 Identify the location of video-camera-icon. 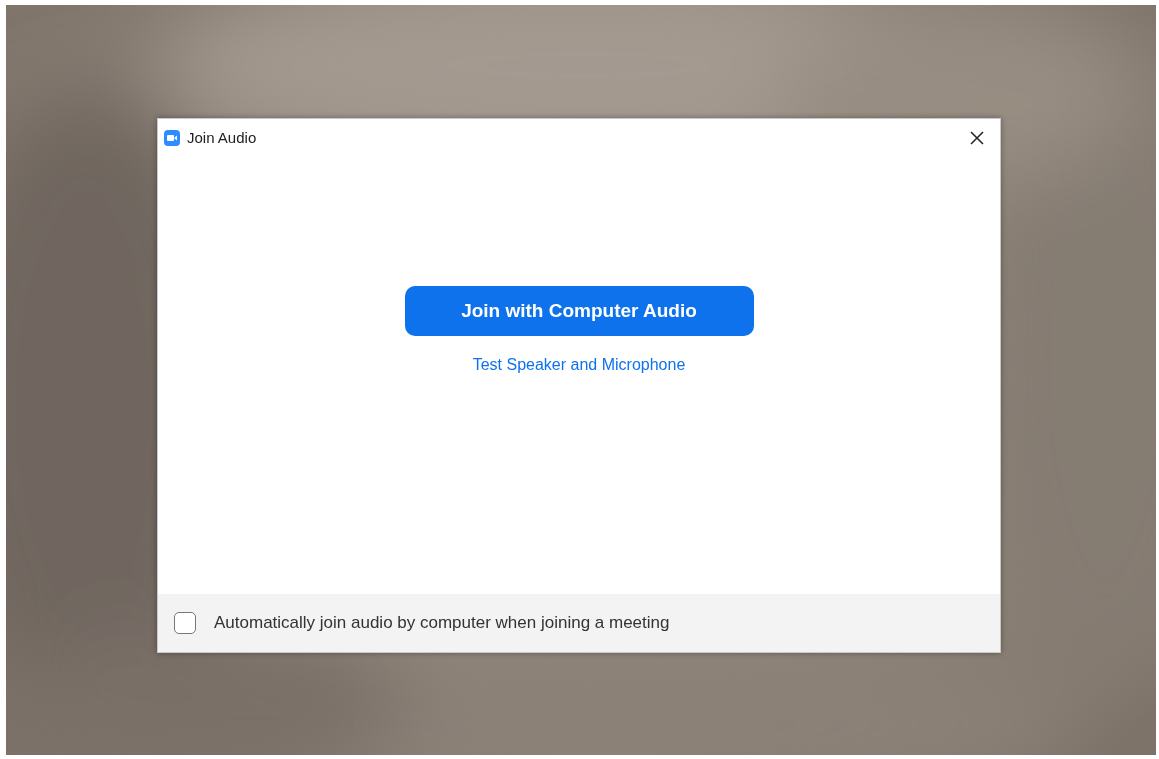
(172, 138).